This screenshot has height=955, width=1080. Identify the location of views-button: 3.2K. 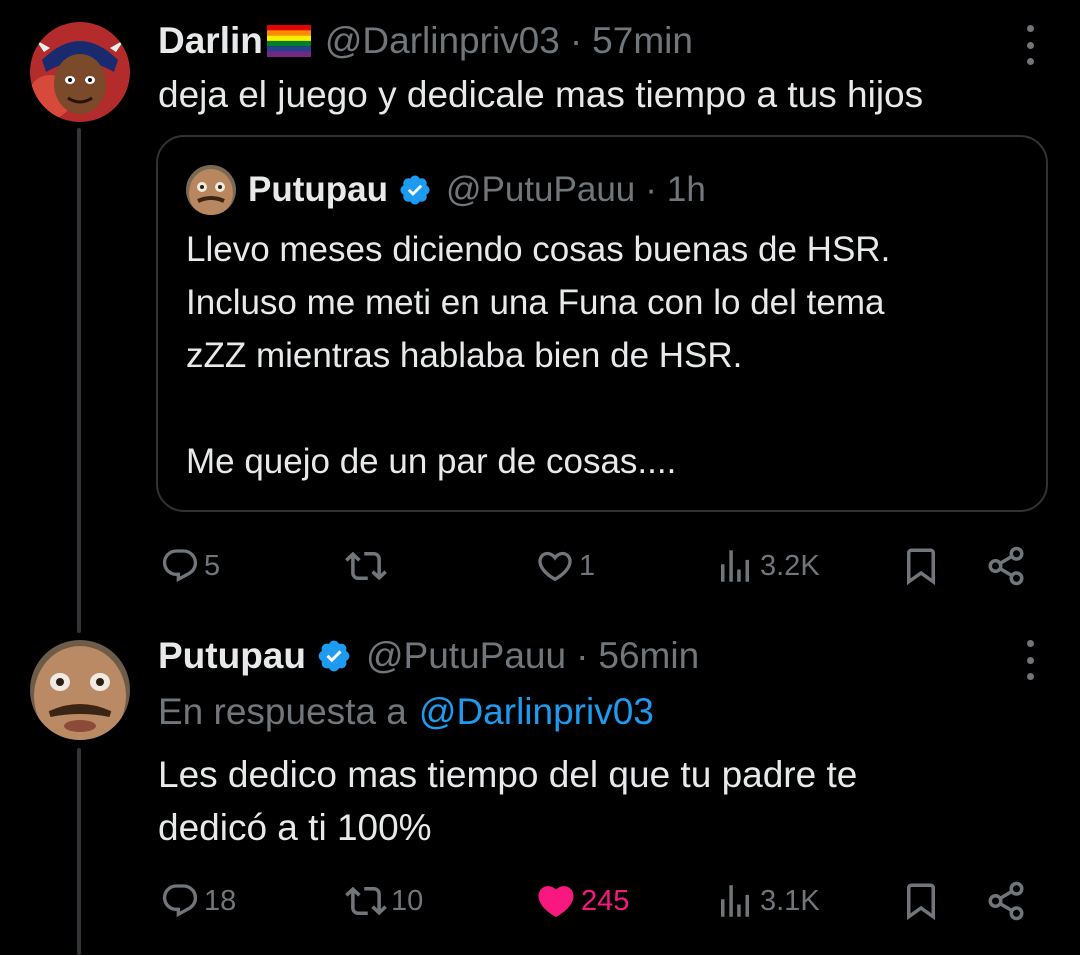
(767, 566).